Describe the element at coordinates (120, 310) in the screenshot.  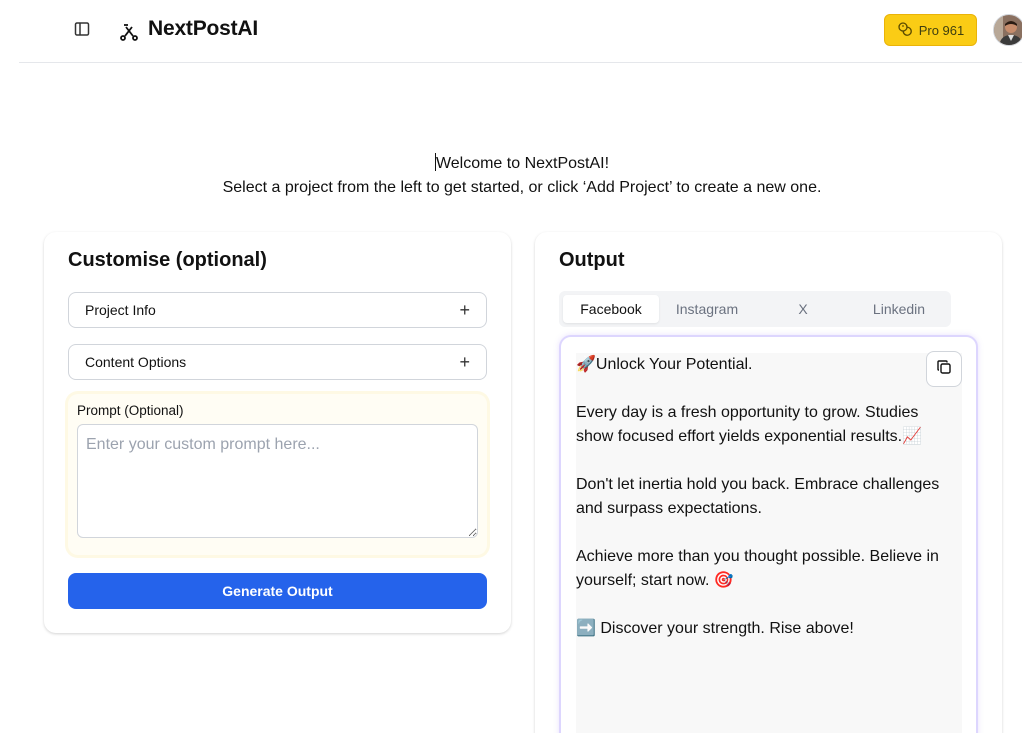
I see `accordion-label: Project Info` at that location.